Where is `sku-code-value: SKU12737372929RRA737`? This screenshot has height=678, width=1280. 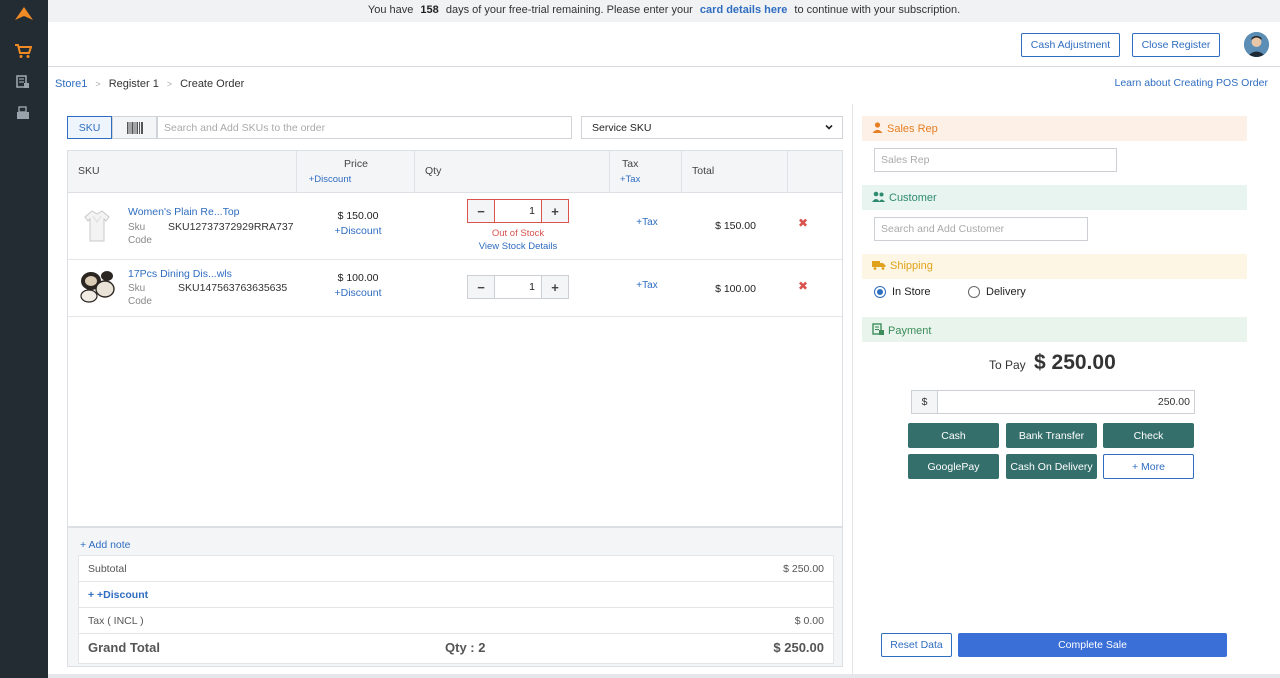
sku-code-value: SKU12737372929RRA737 is located at coordinates (231, 227).